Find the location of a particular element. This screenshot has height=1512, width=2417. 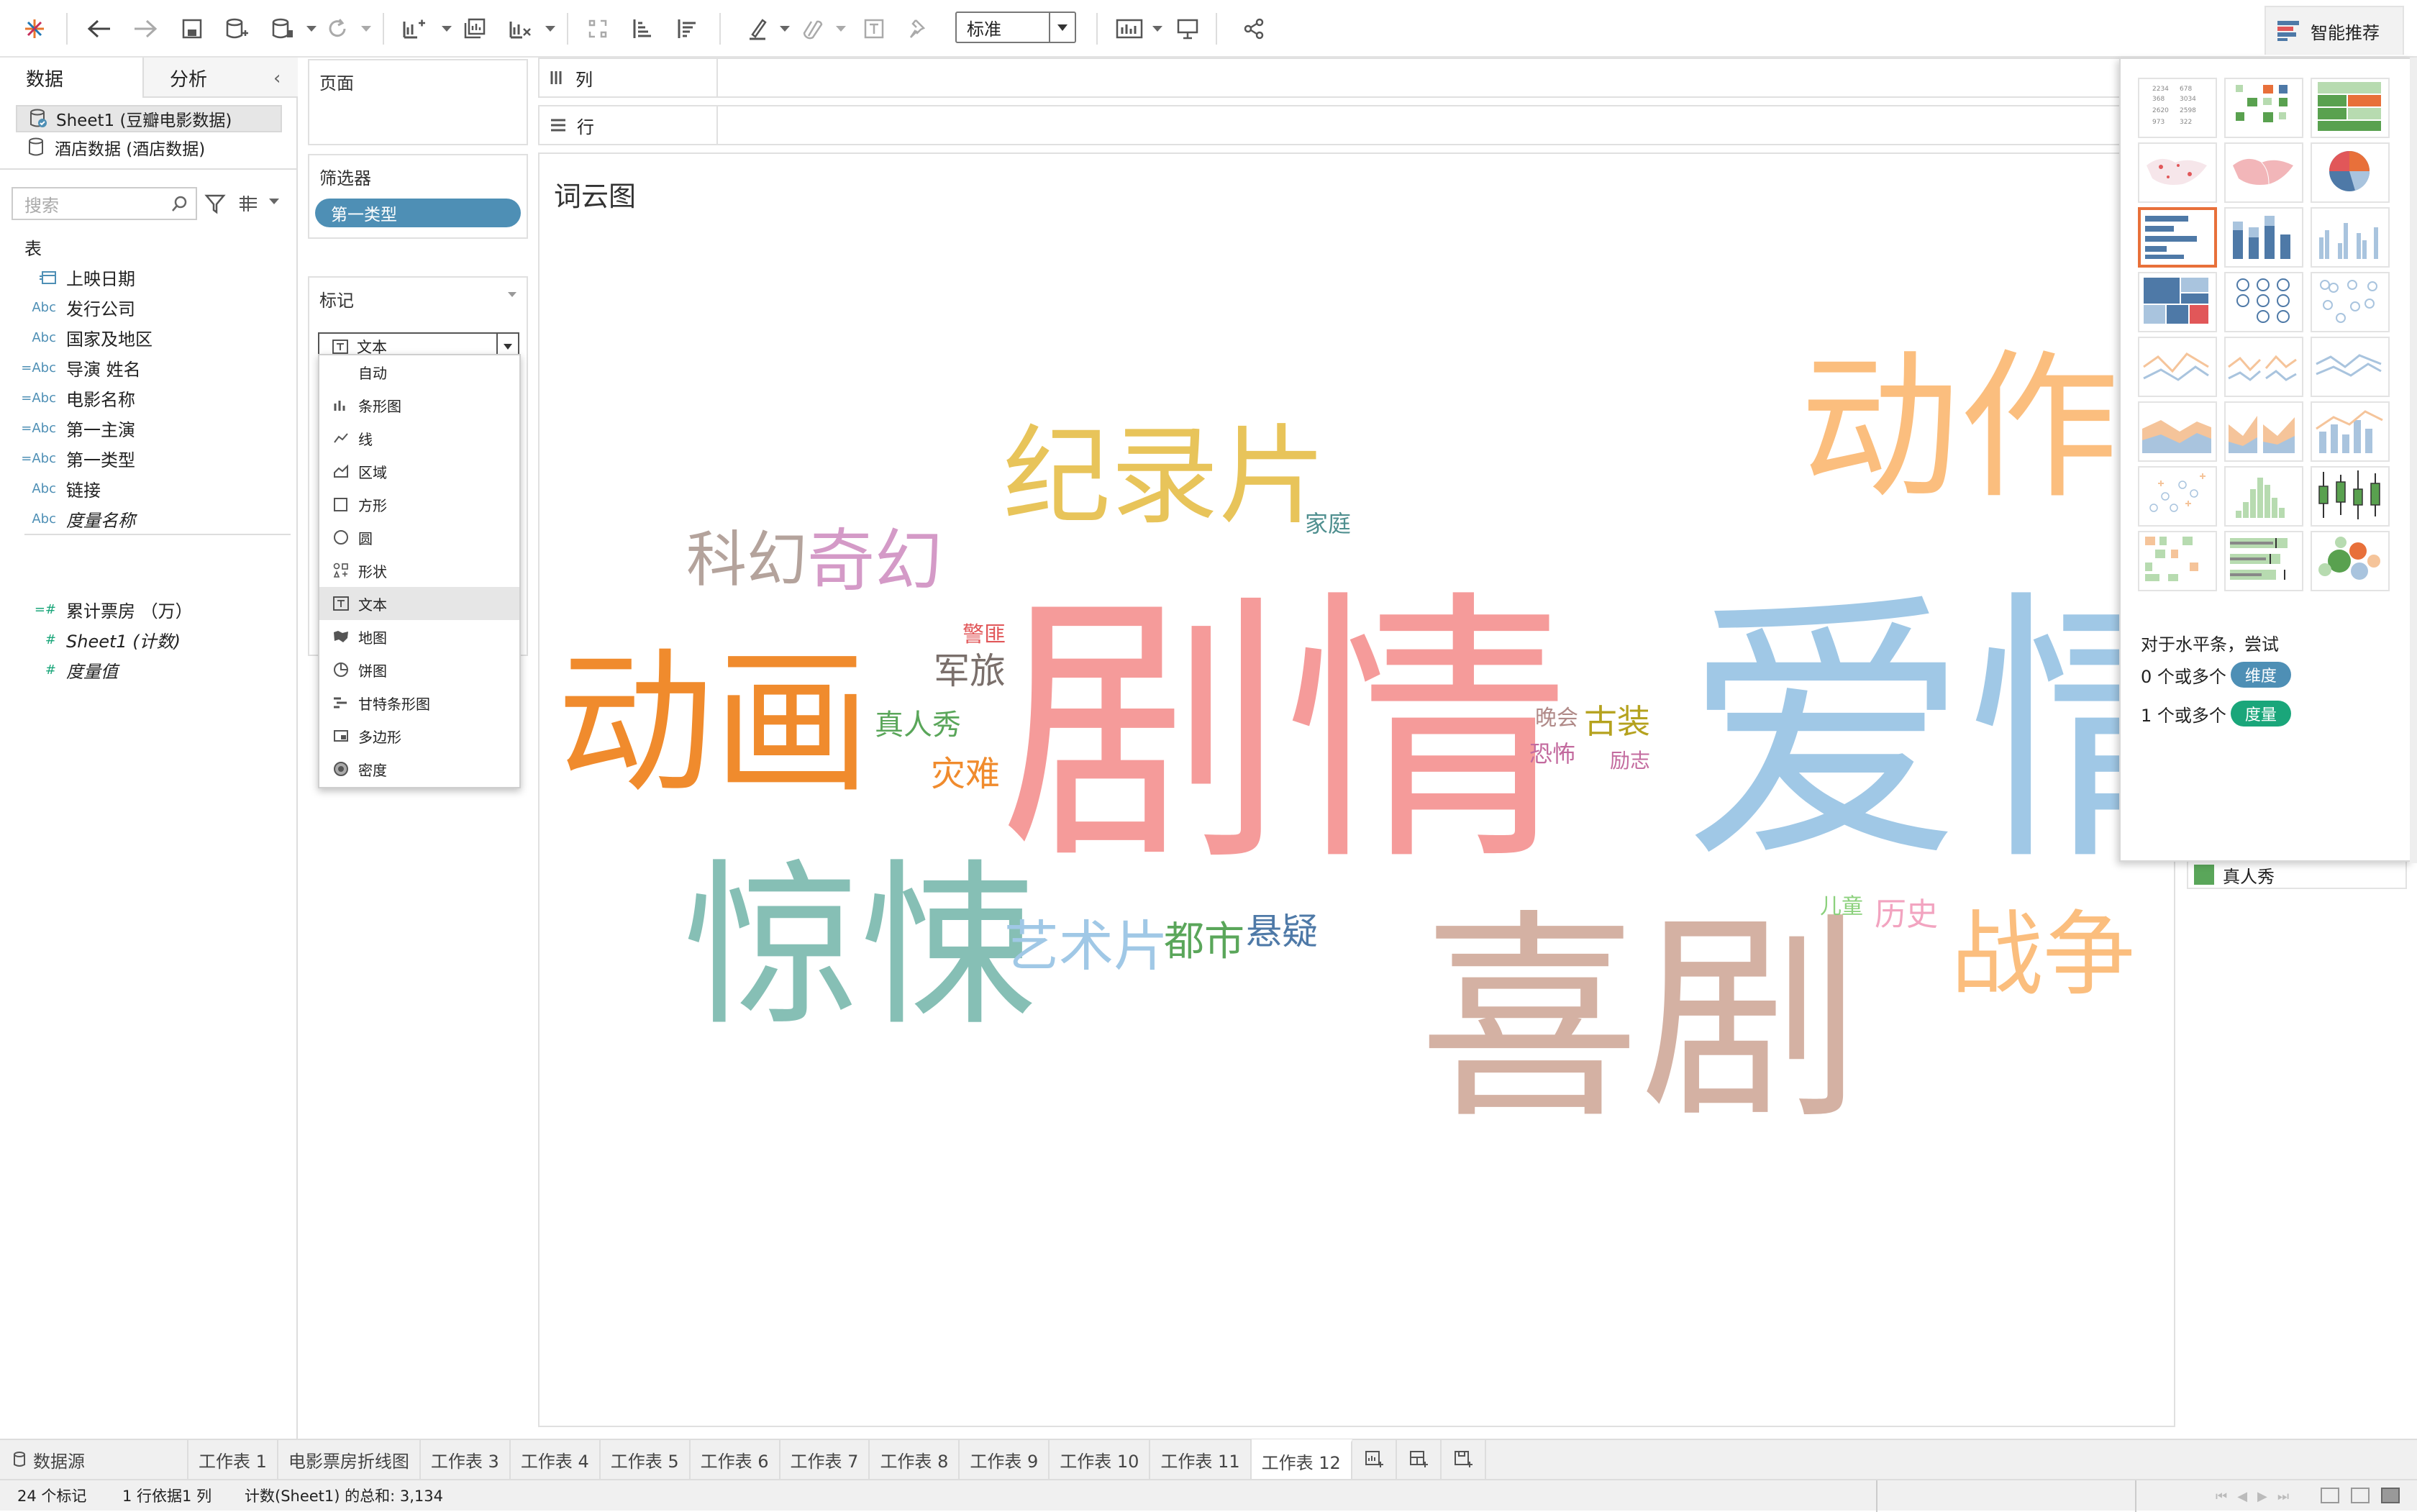

tabs-view-icon is located at coordinates (2391, 1495).